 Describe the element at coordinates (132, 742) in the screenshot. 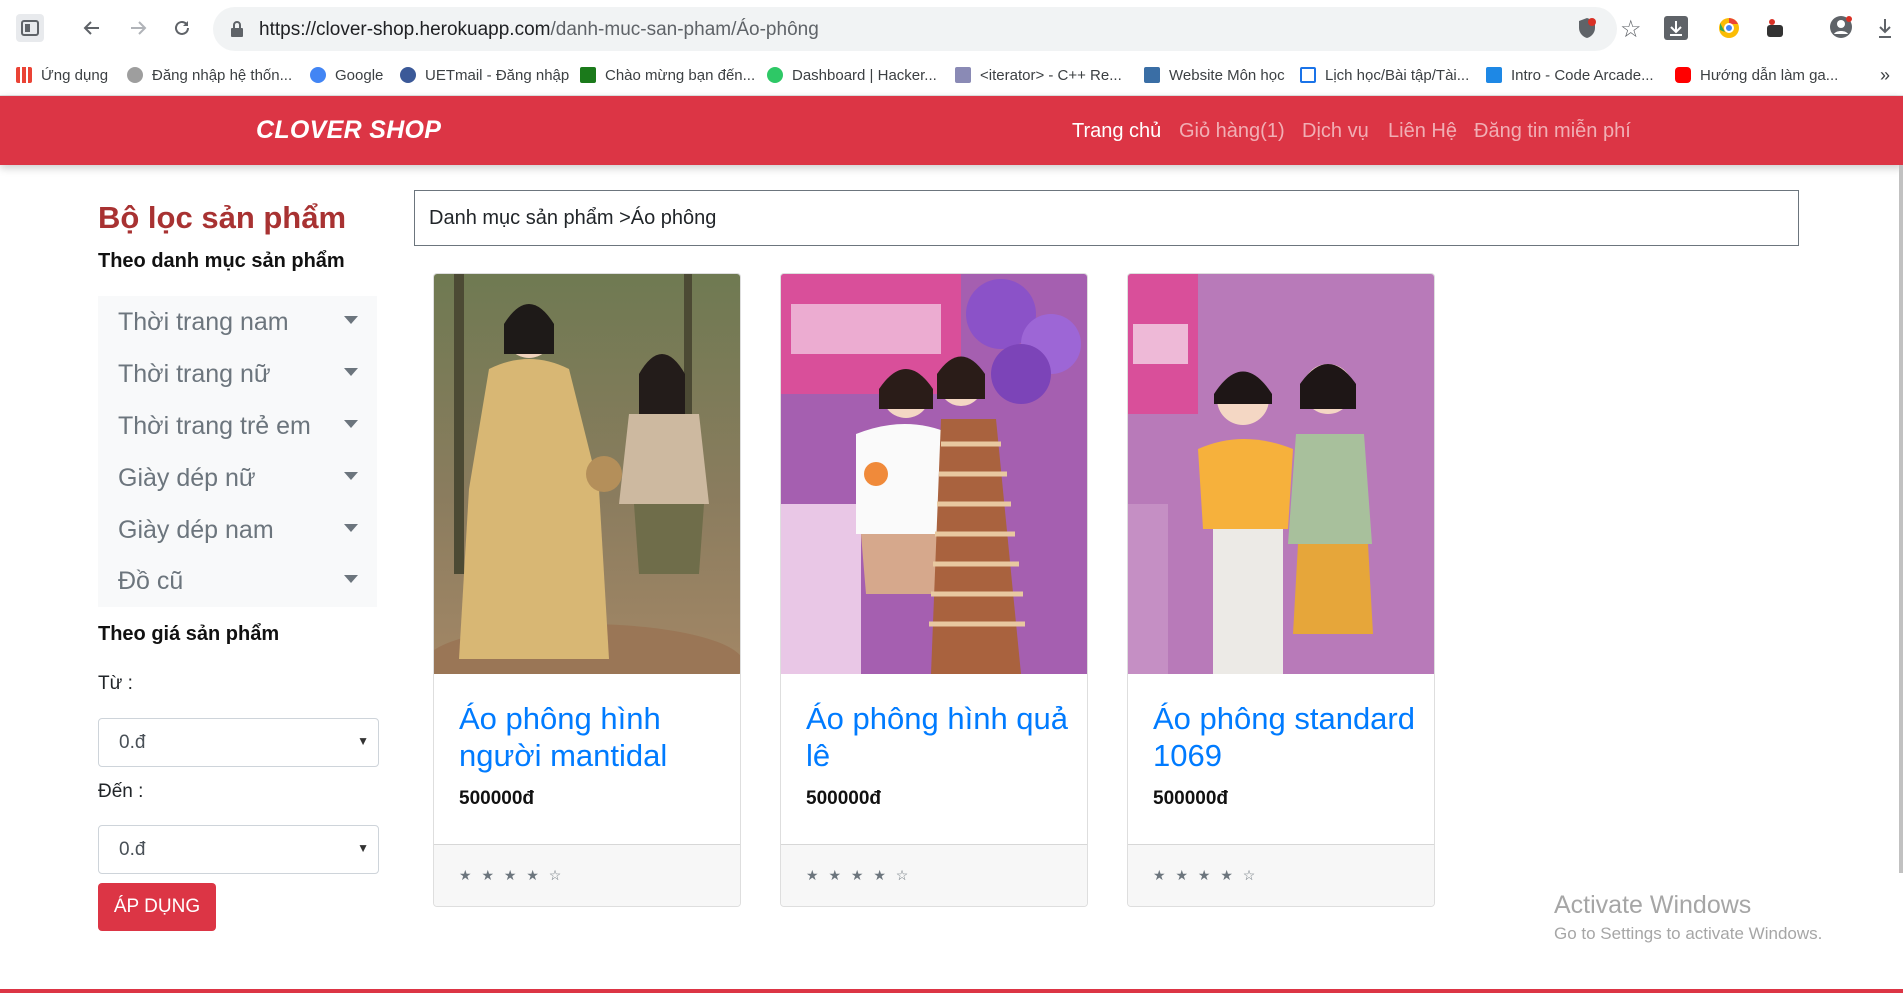

I see `price-from-value: 0.đ` at that location.